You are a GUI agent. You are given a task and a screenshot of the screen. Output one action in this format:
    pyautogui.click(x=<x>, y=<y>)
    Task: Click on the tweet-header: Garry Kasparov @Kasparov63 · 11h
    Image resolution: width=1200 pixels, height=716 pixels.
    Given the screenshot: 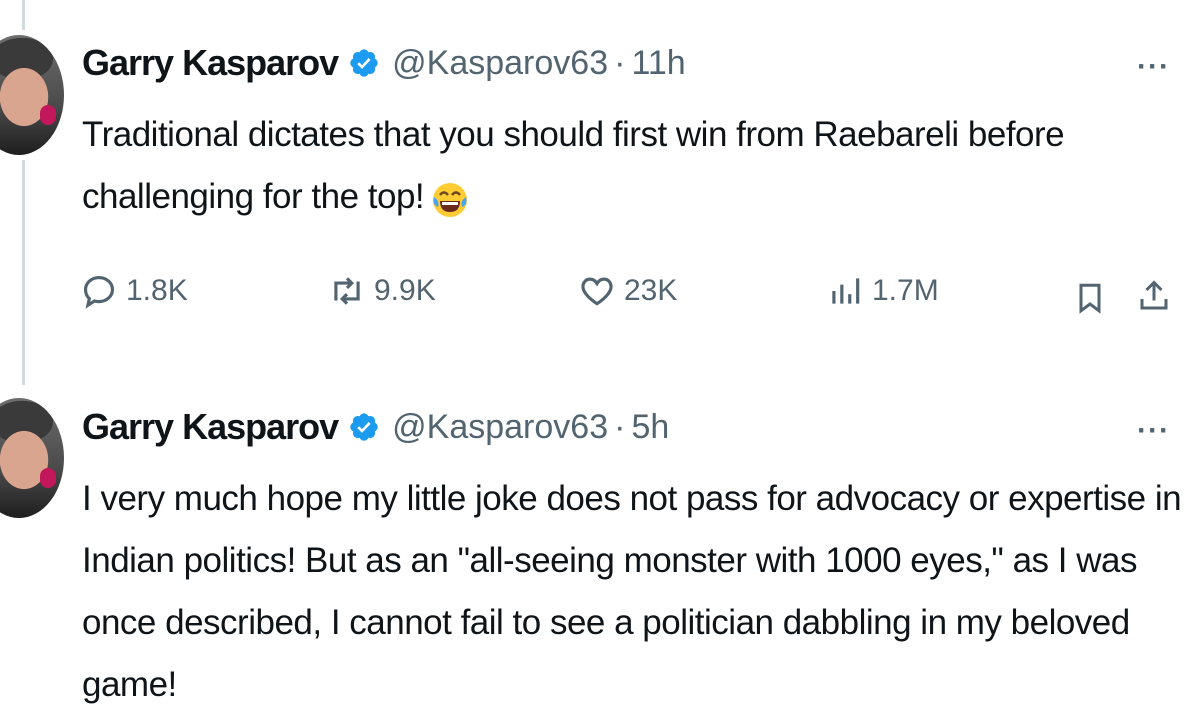 What is the action you would take?
    pyautogui.click(x=384, y=63)
    